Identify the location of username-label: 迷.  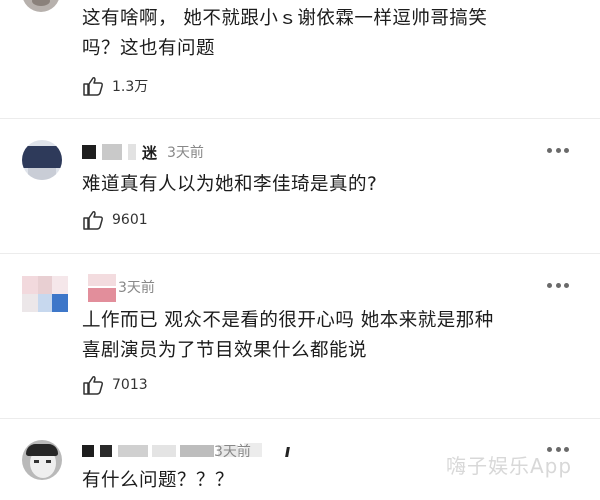
(150, 152).